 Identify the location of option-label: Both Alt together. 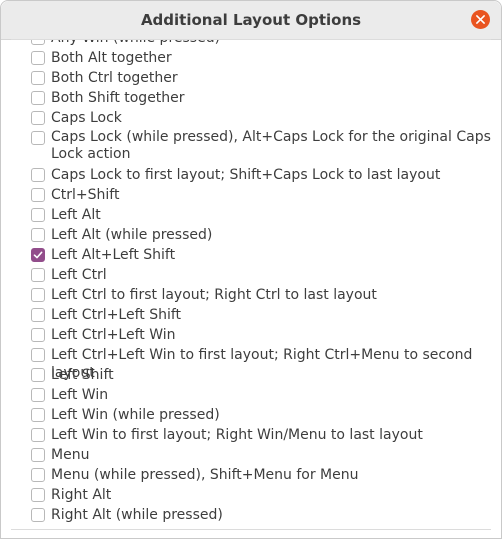
(111, 58).